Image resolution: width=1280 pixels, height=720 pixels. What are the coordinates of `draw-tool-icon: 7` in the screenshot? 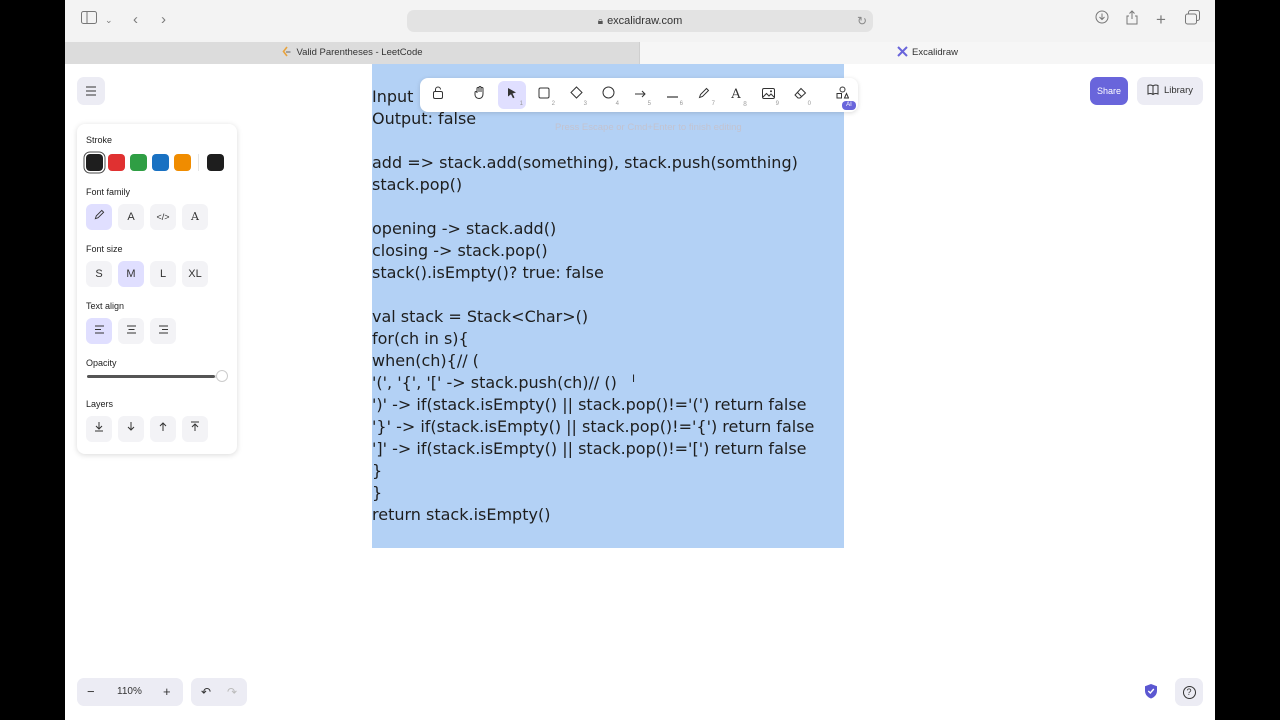 It's located at (704, 95).